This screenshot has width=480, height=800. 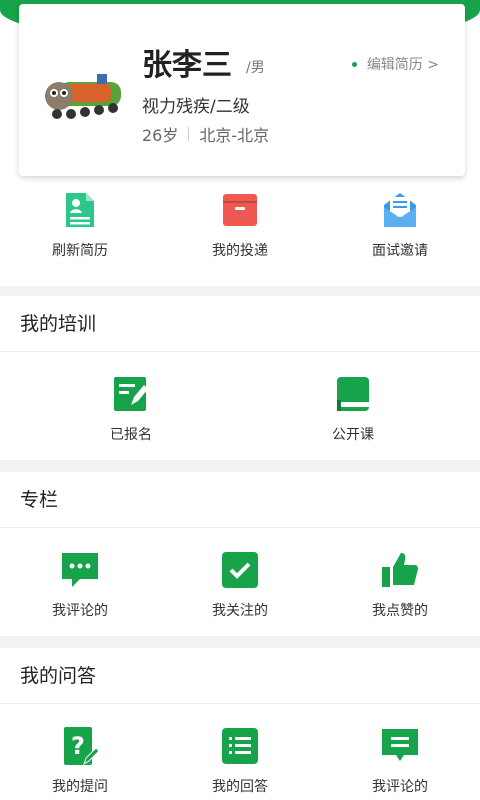 I want to click on my-comments-button: 我评论的, so click(x=80, y=585).